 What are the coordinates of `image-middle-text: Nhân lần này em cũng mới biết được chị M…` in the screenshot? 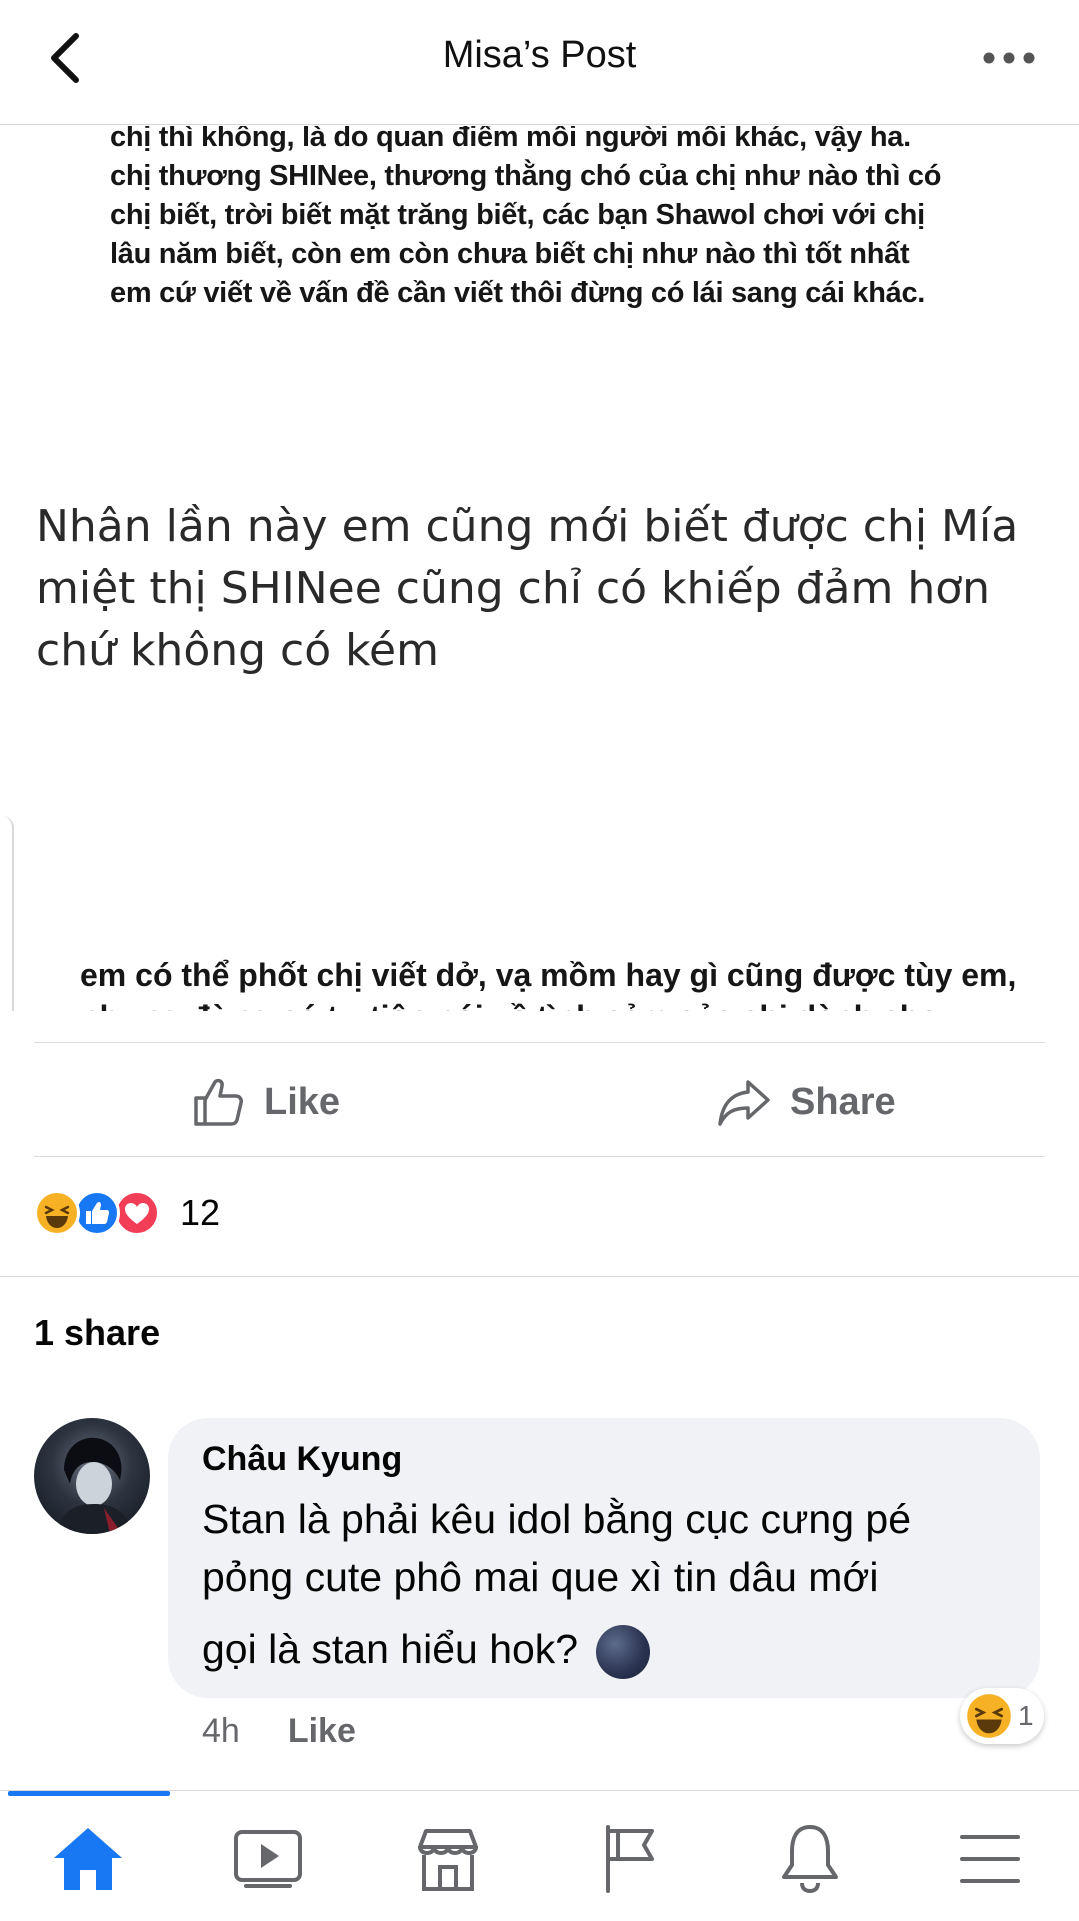 It's located at (541, 589).